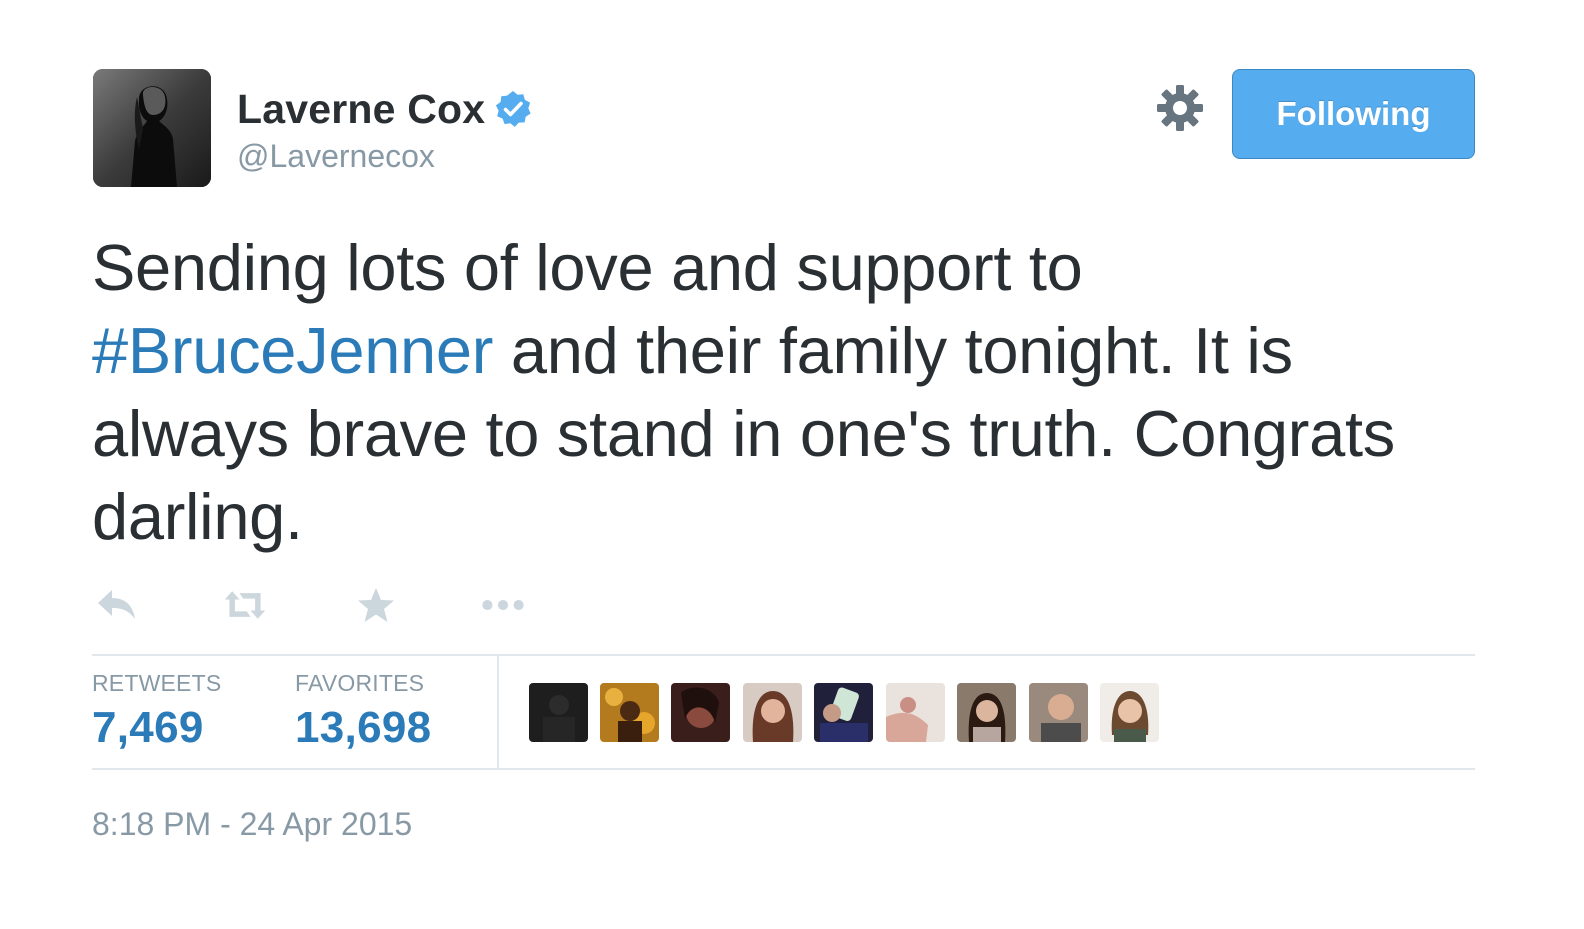  I want to click on author-name-row: Laverne Cox, so click(385, 109).